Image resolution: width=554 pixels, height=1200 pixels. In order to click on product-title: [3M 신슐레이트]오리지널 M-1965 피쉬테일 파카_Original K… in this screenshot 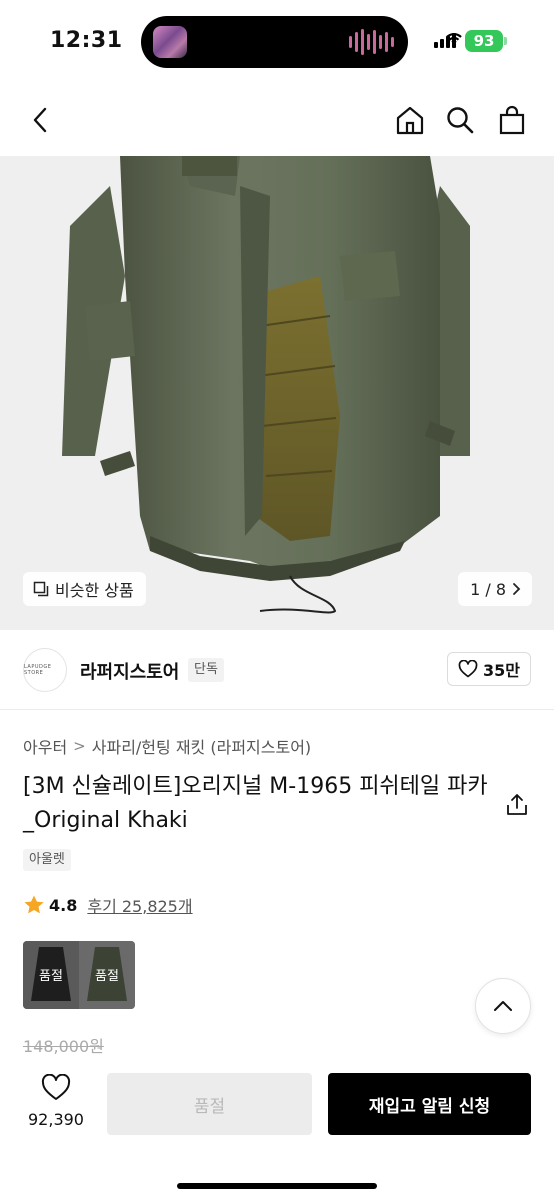, I will do `click(255, 803)`.